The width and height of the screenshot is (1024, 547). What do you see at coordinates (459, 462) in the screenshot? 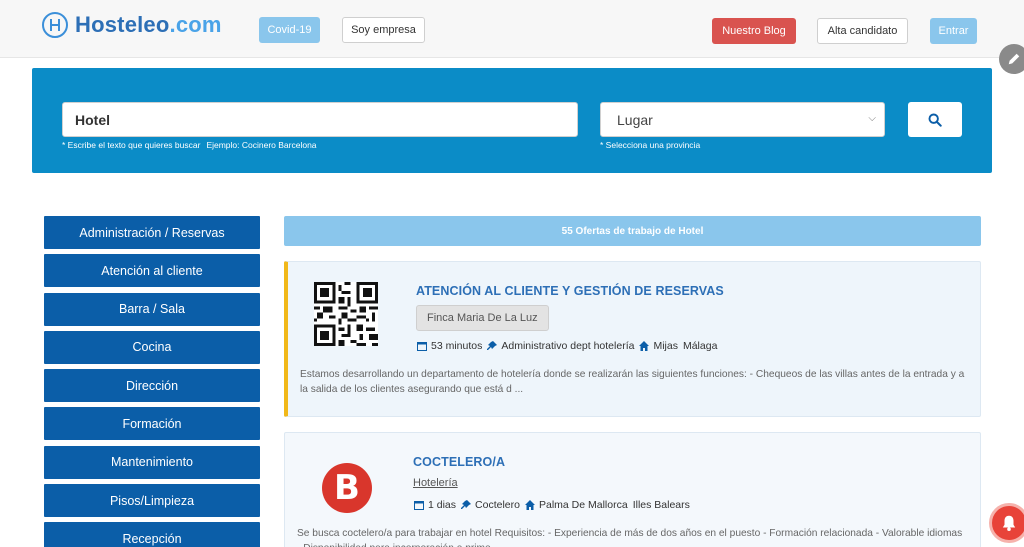
I see `job-title: COCTELERO/A` at bounding box center [459, 462].